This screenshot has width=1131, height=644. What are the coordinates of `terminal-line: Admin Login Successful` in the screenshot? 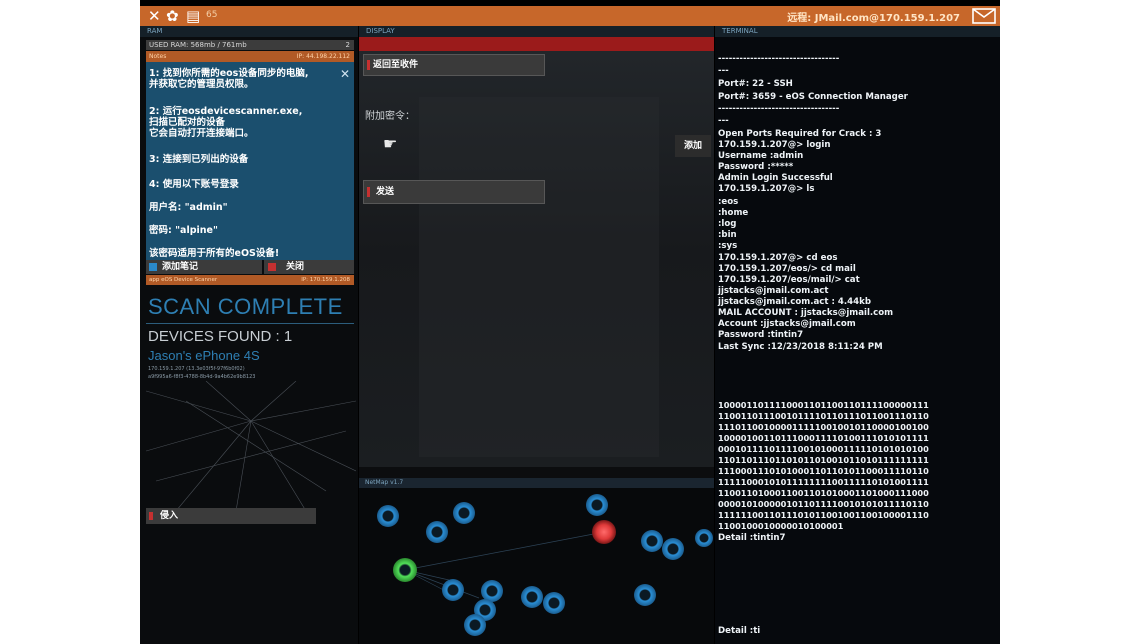 It's located at (775, 178).